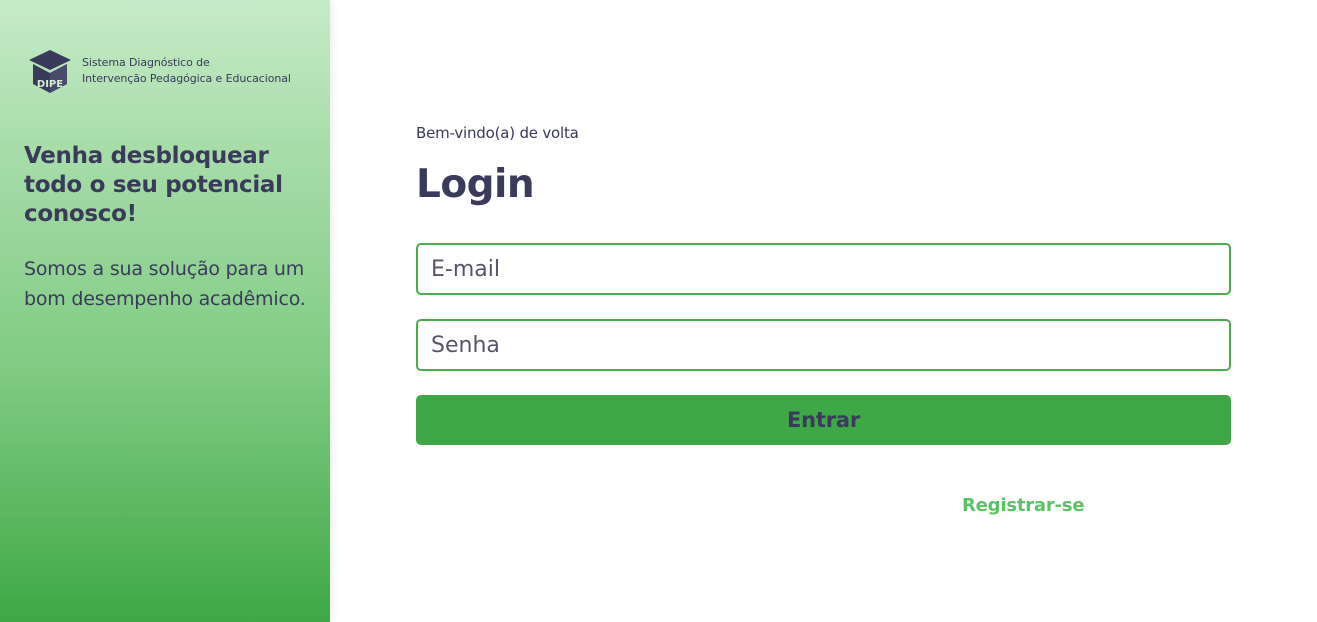 This screenshot has width=1317, height=622. Describe the element at coordinates (1023, 505) in the screenshot. I see `register-link: Registrar-se` at that location.